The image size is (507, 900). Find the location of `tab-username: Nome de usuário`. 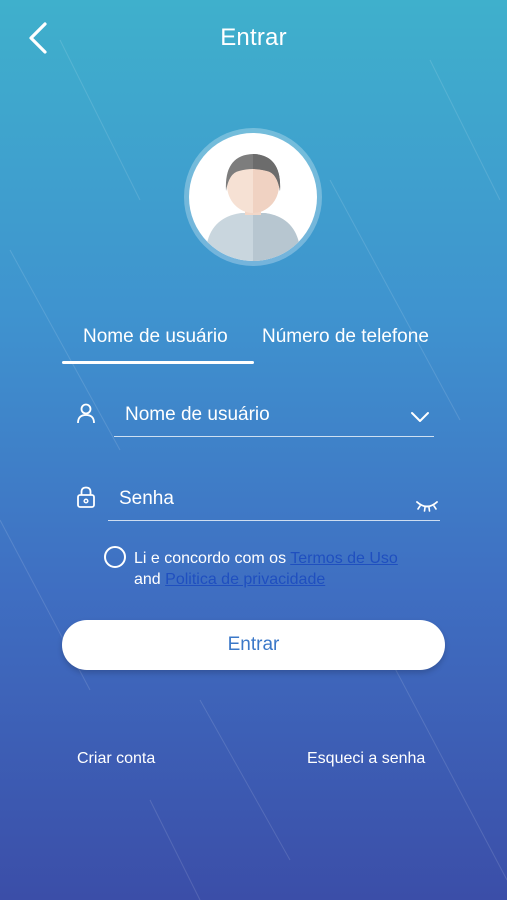

tab-username: Nome de usuário is located at coordinates (155, 341).